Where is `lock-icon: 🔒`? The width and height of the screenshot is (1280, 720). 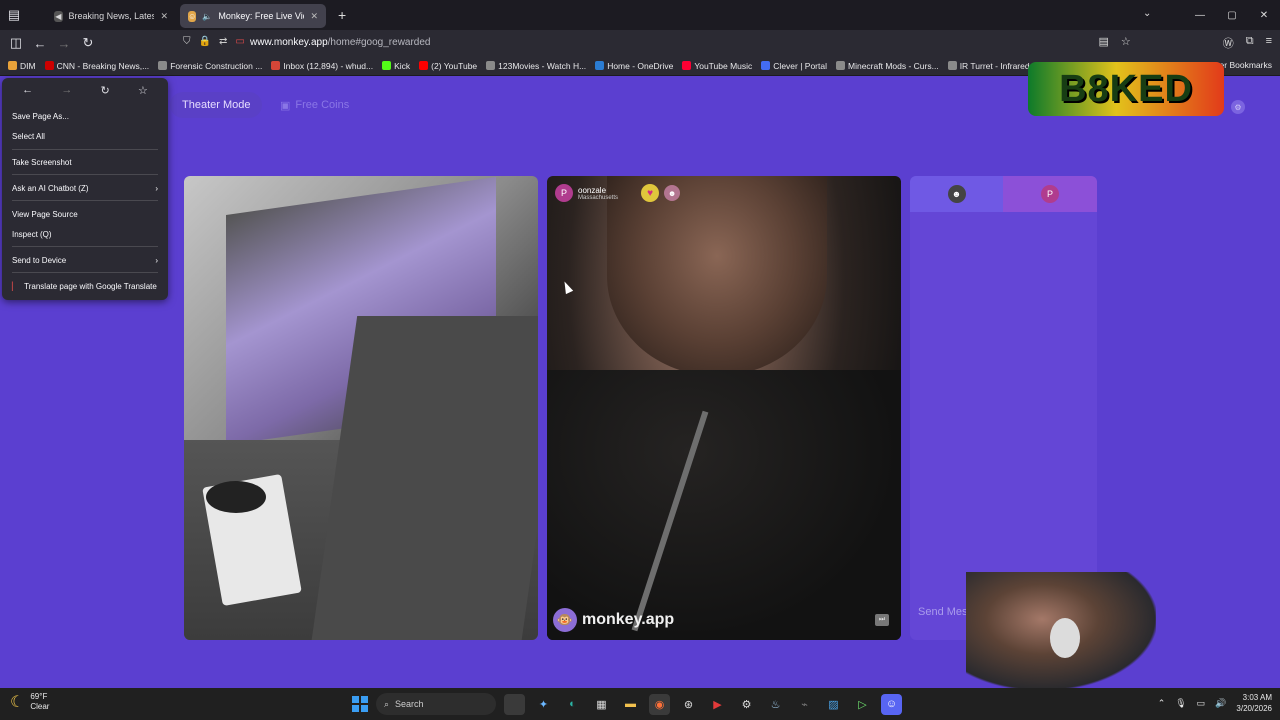 lock-icon: 🔒 is located at coordinates (205, 41).